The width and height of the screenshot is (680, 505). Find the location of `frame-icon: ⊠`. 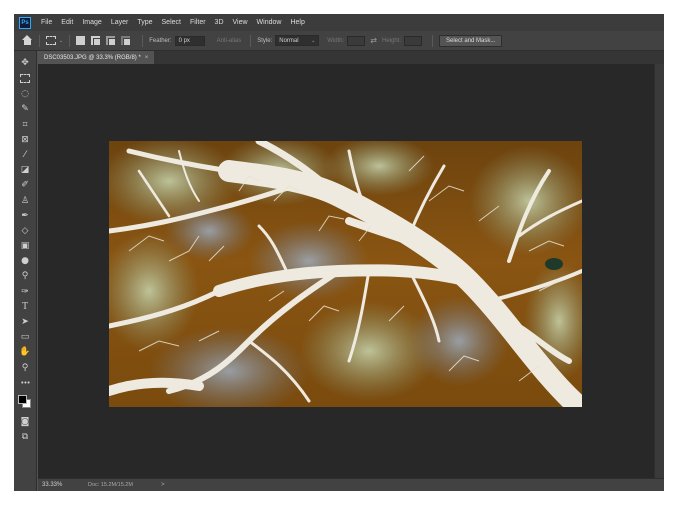

frame-icon: ⊠ is located at coordinates (25, 140).